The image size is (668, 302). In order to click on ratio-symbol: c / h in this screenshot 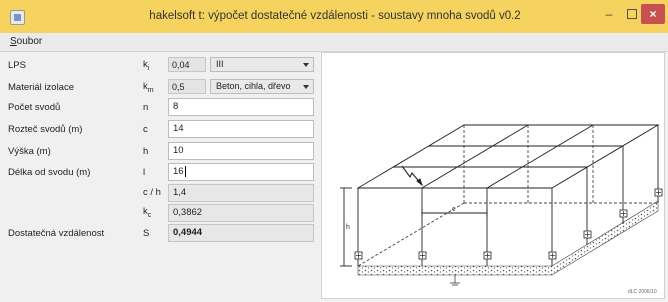, I will do `click(152, 192)`.